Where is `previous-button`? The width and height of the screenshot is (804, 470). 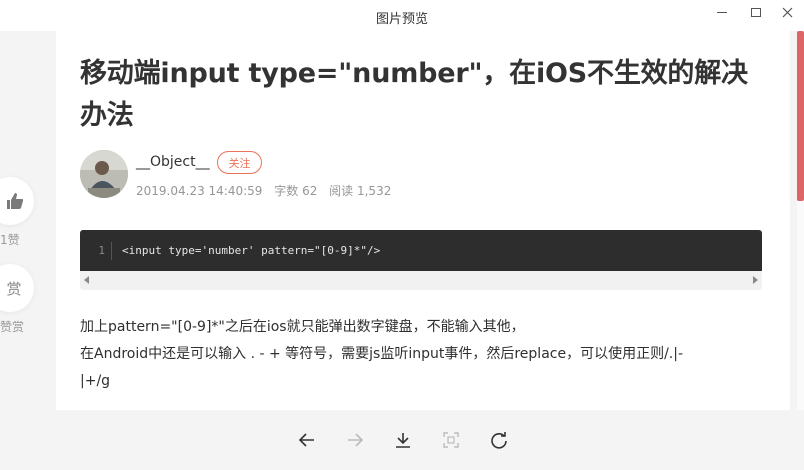
previous-button is located at coordinates (307, 440).